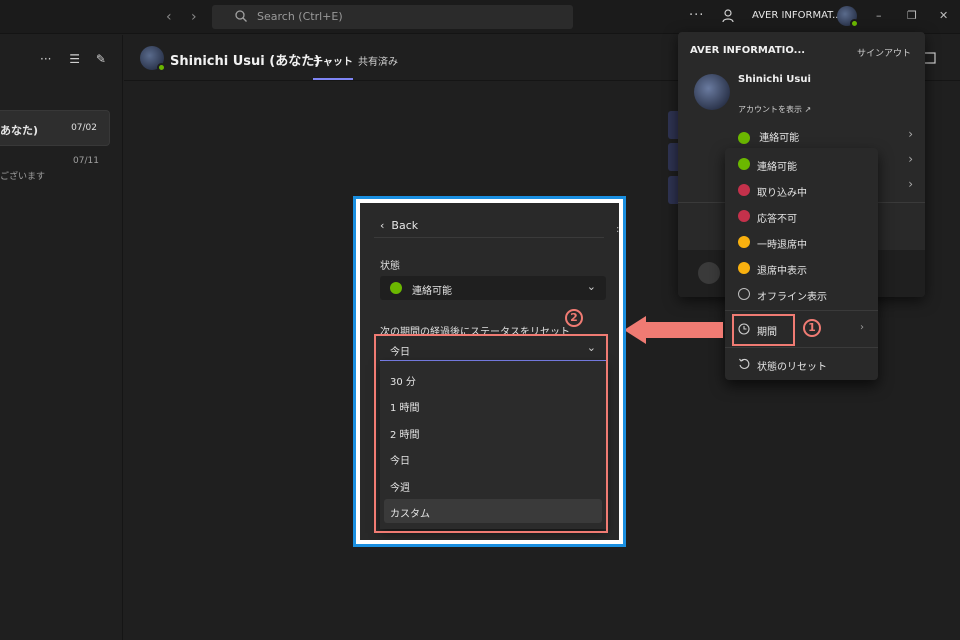 The width and height of the screenshot is (960, 640). I want to click on back-button: ‹ Back, so click(399, 225).